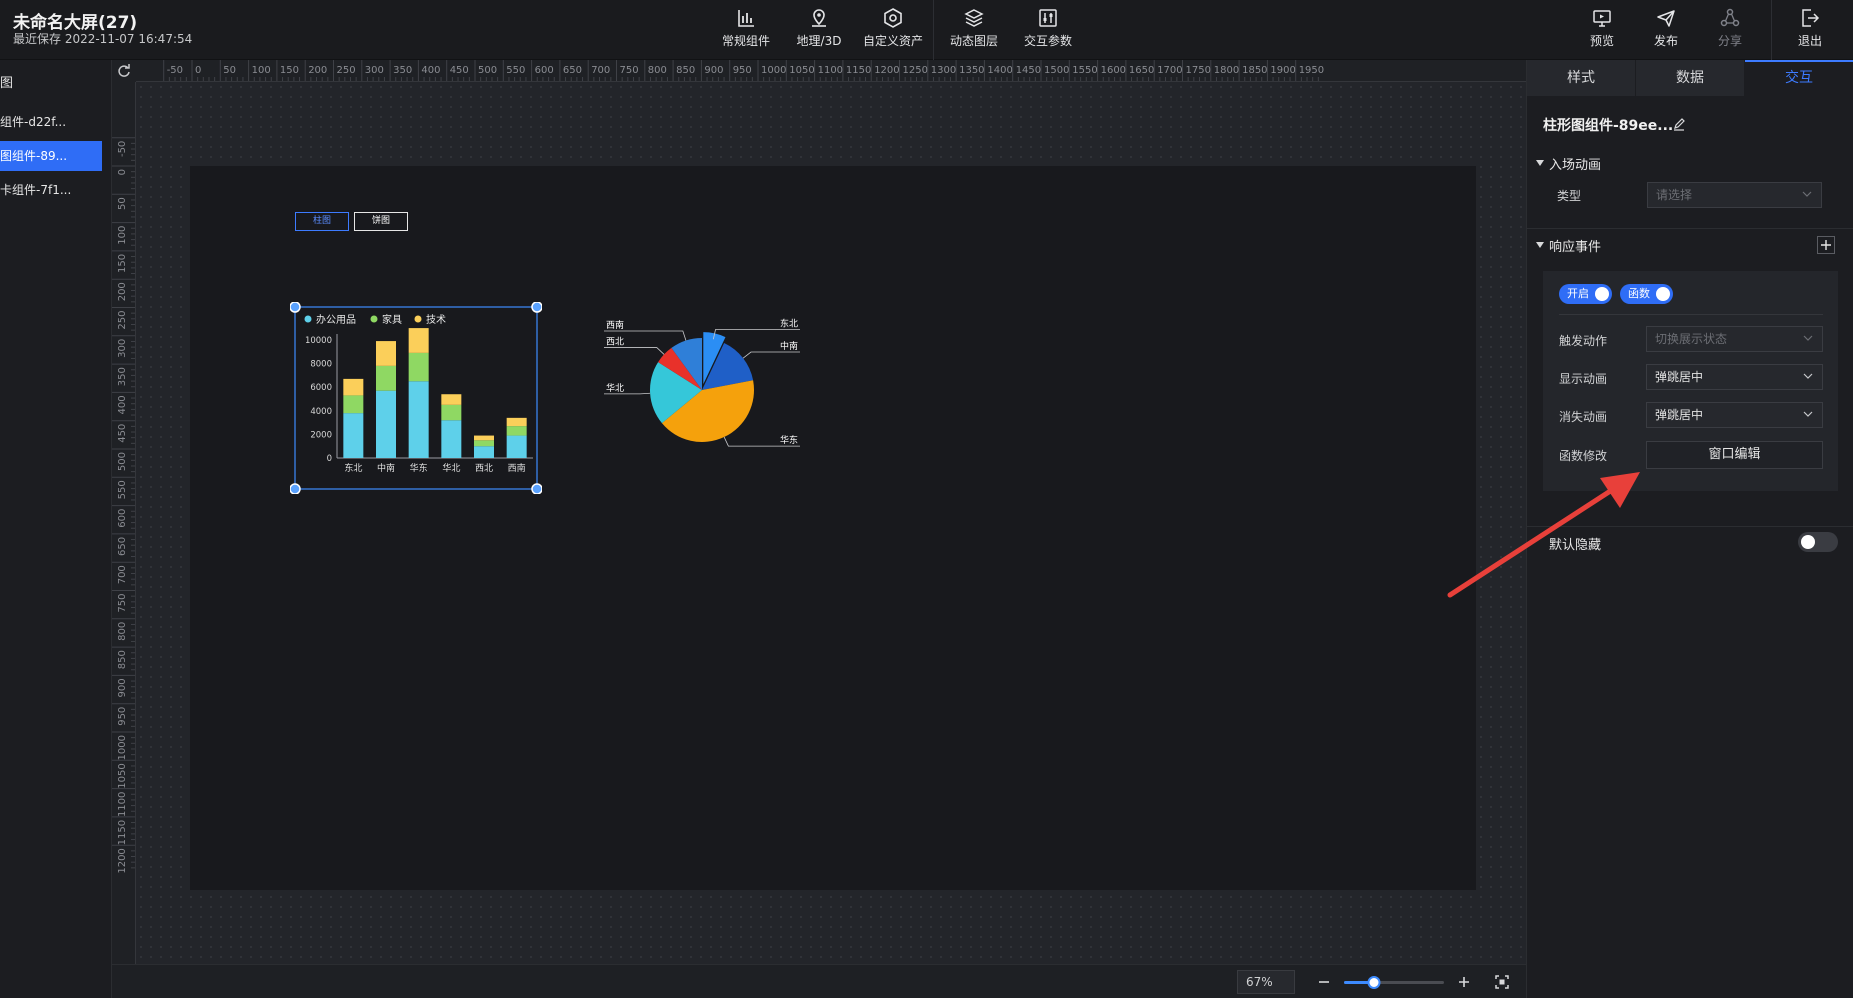  I want to click on default-hidden-toggle, so click(1818, 542).